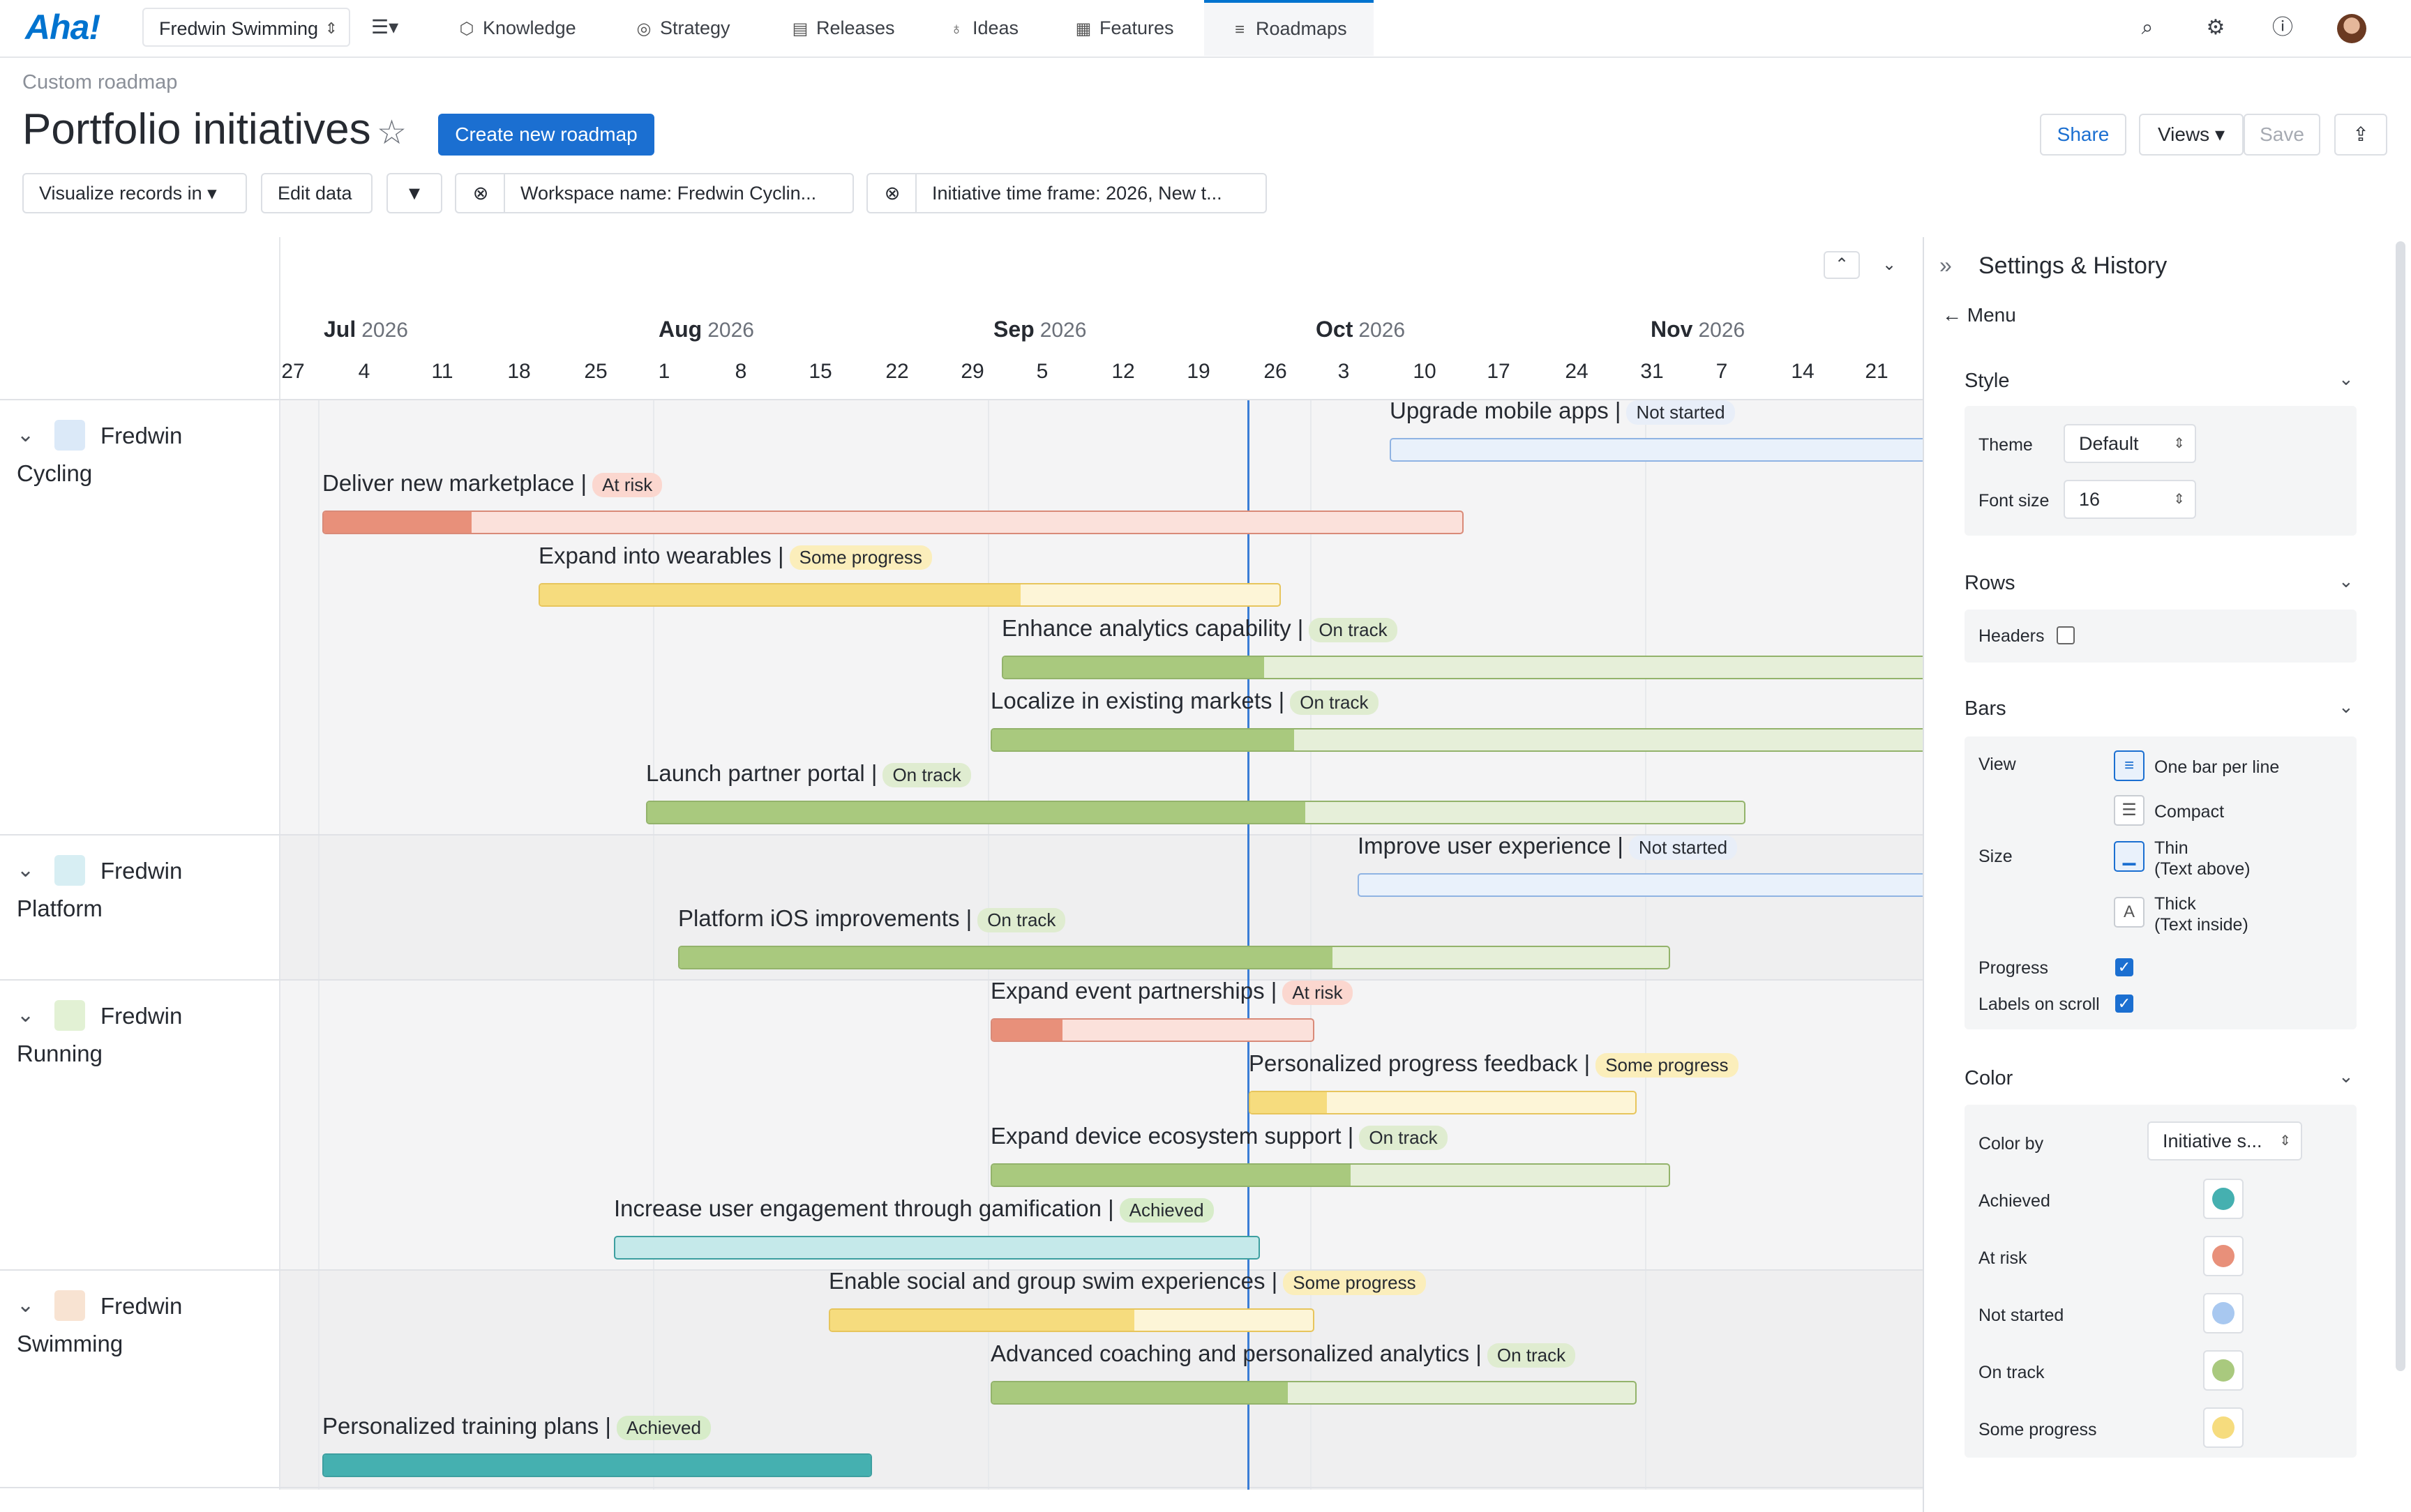 The image size is (2411, 1512). Describe the element at coordinates (2171, 849) in the screenshot. I see `thin-label: Thin` at that location.